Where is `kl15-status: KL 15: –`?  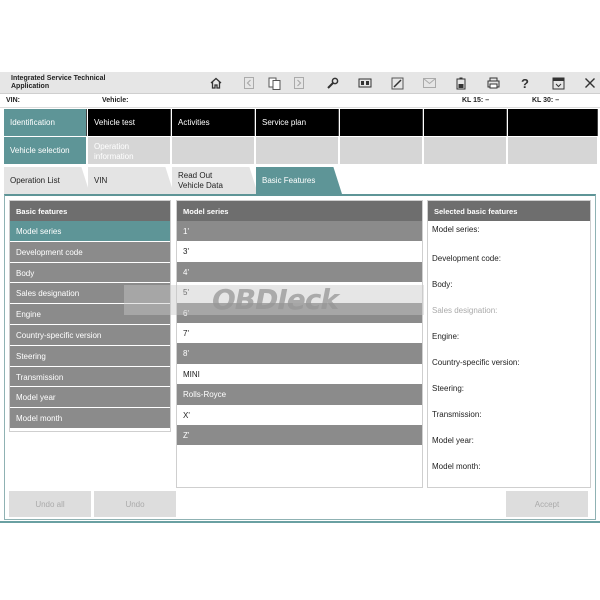 kl15-status: KL 15: – is located at coordinates (476, 100).